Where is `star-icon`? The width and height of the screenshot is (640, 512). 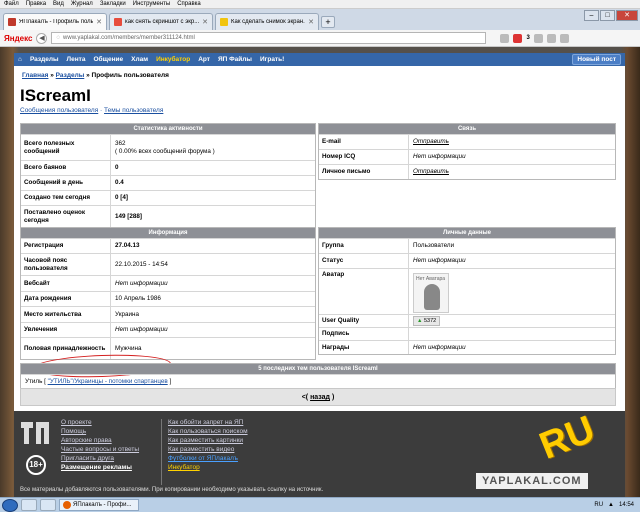 star-icon is located at coordinates (505, 38).